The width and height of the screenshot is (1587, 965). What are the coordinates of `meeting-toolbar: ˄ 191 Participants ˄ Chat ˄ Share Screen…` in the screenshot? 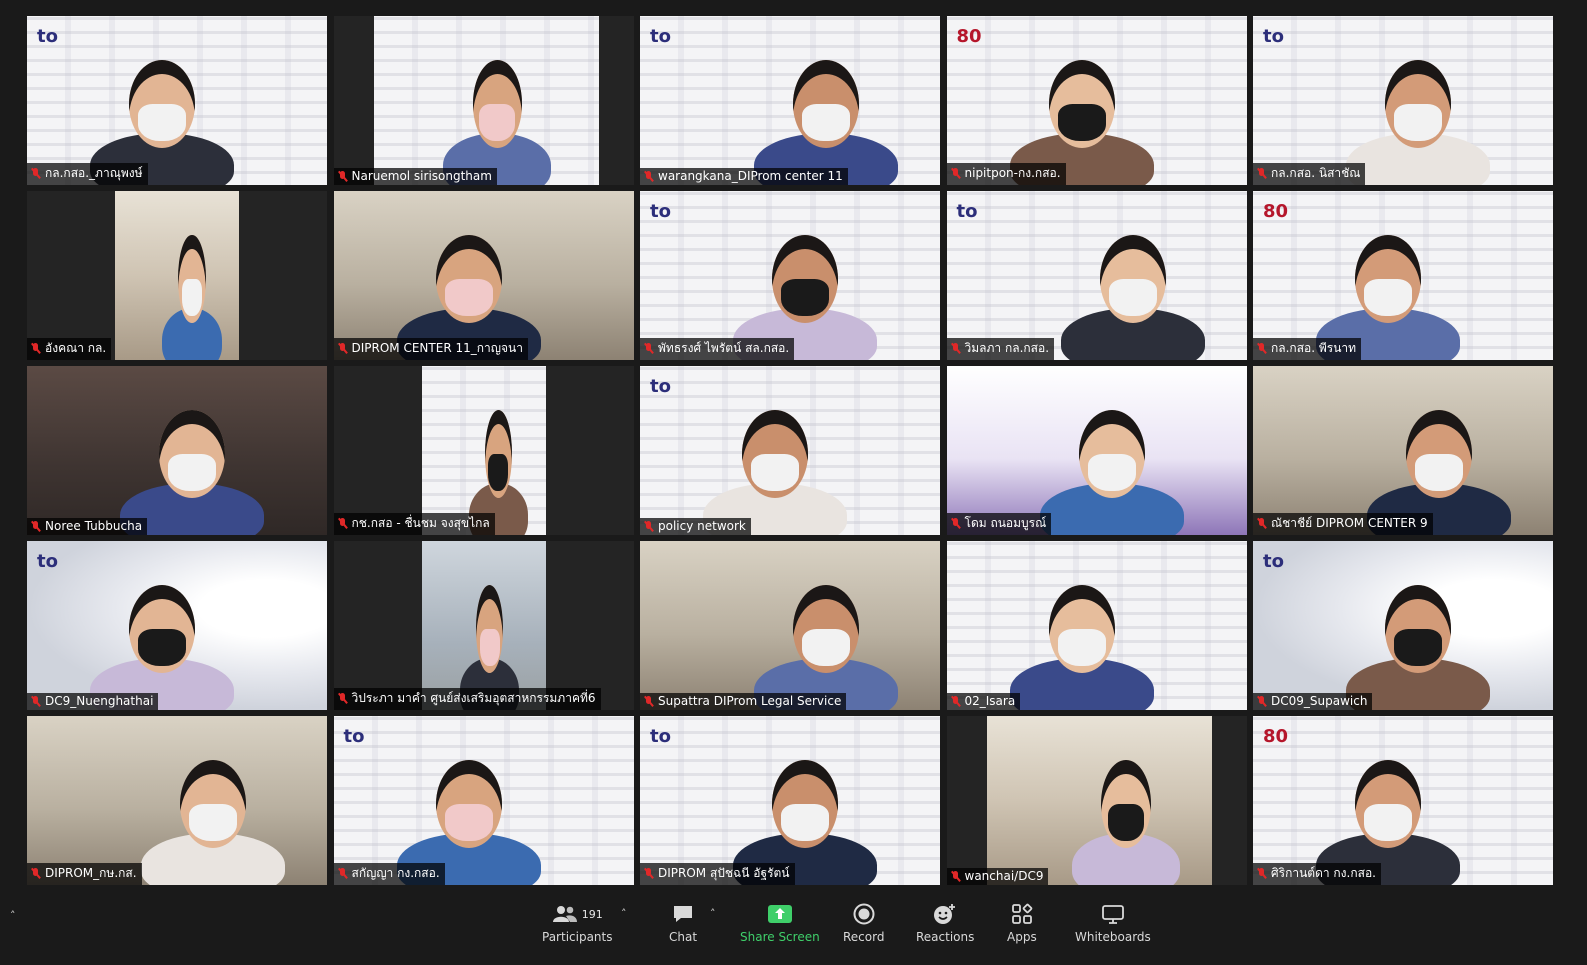 It's located at (793, 928).